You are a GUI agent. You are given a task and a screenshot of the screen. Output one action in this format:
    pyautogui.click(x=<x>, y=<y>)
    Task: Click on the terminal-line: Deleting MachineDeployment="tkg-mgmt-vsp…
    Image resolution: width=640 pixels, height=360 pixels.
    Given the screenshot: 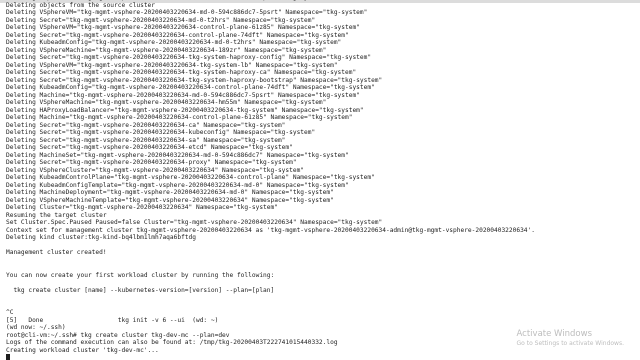 What is the action you would take?
    pyautogui.click(x=170, y=192)
    